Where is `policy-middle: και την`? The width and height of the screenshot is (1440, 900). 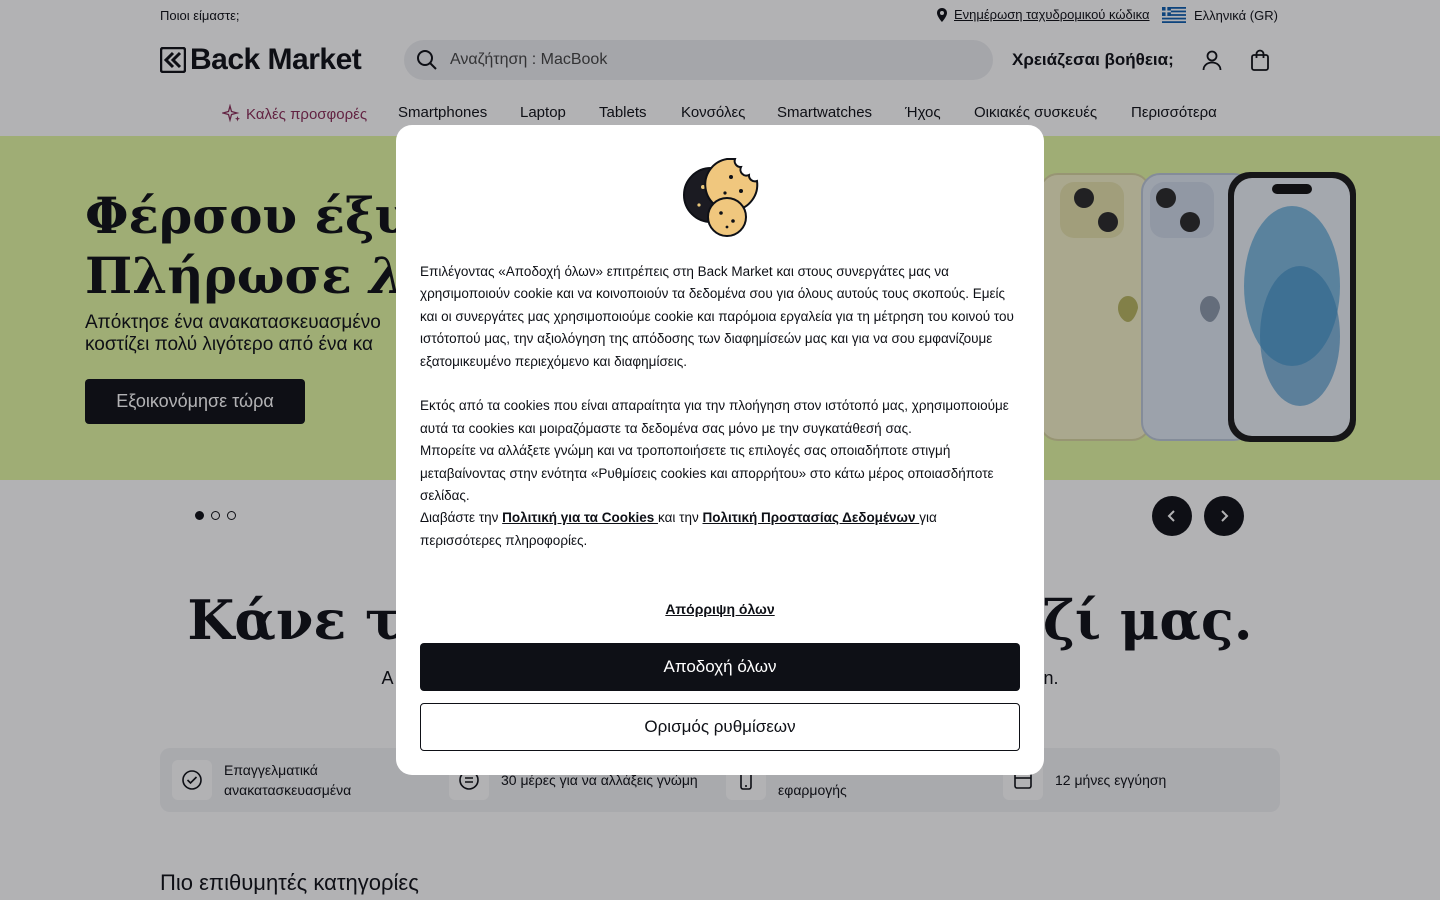
policy-middle: και την is located at coordinates (680, 518).